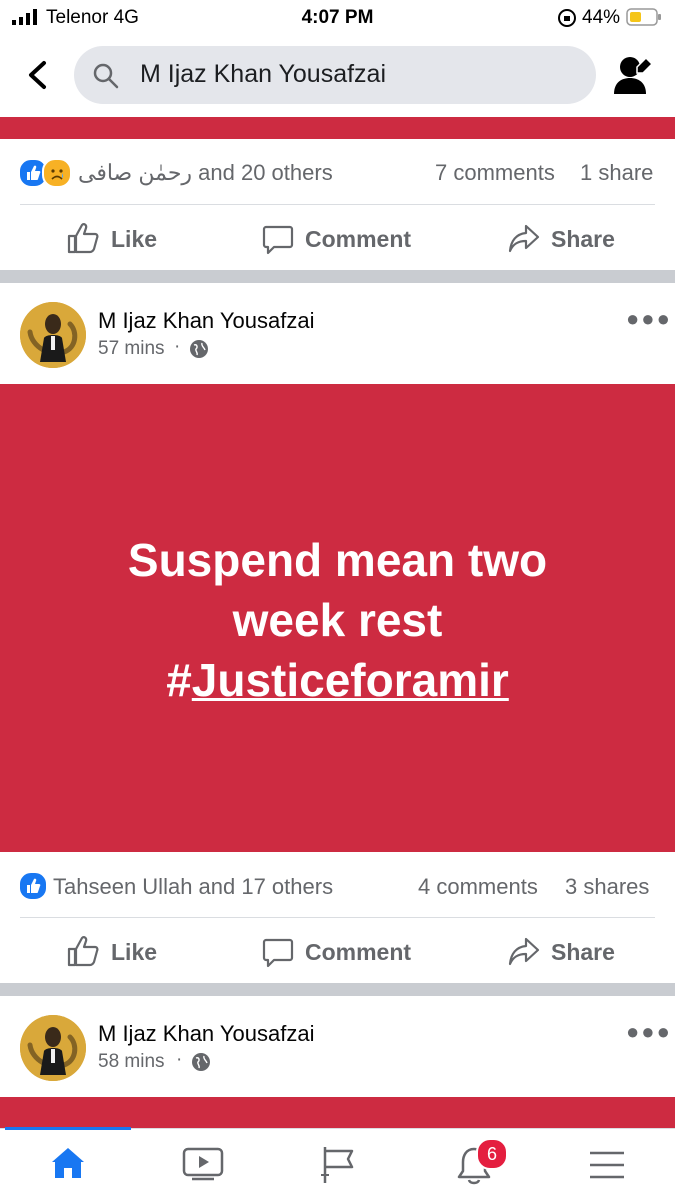 This screenshot has width=675, height=1201. What do you see at coordinates (635, 75) in the screenshot?
I see `profile-edit-icon` at bounding box center [635, 75].